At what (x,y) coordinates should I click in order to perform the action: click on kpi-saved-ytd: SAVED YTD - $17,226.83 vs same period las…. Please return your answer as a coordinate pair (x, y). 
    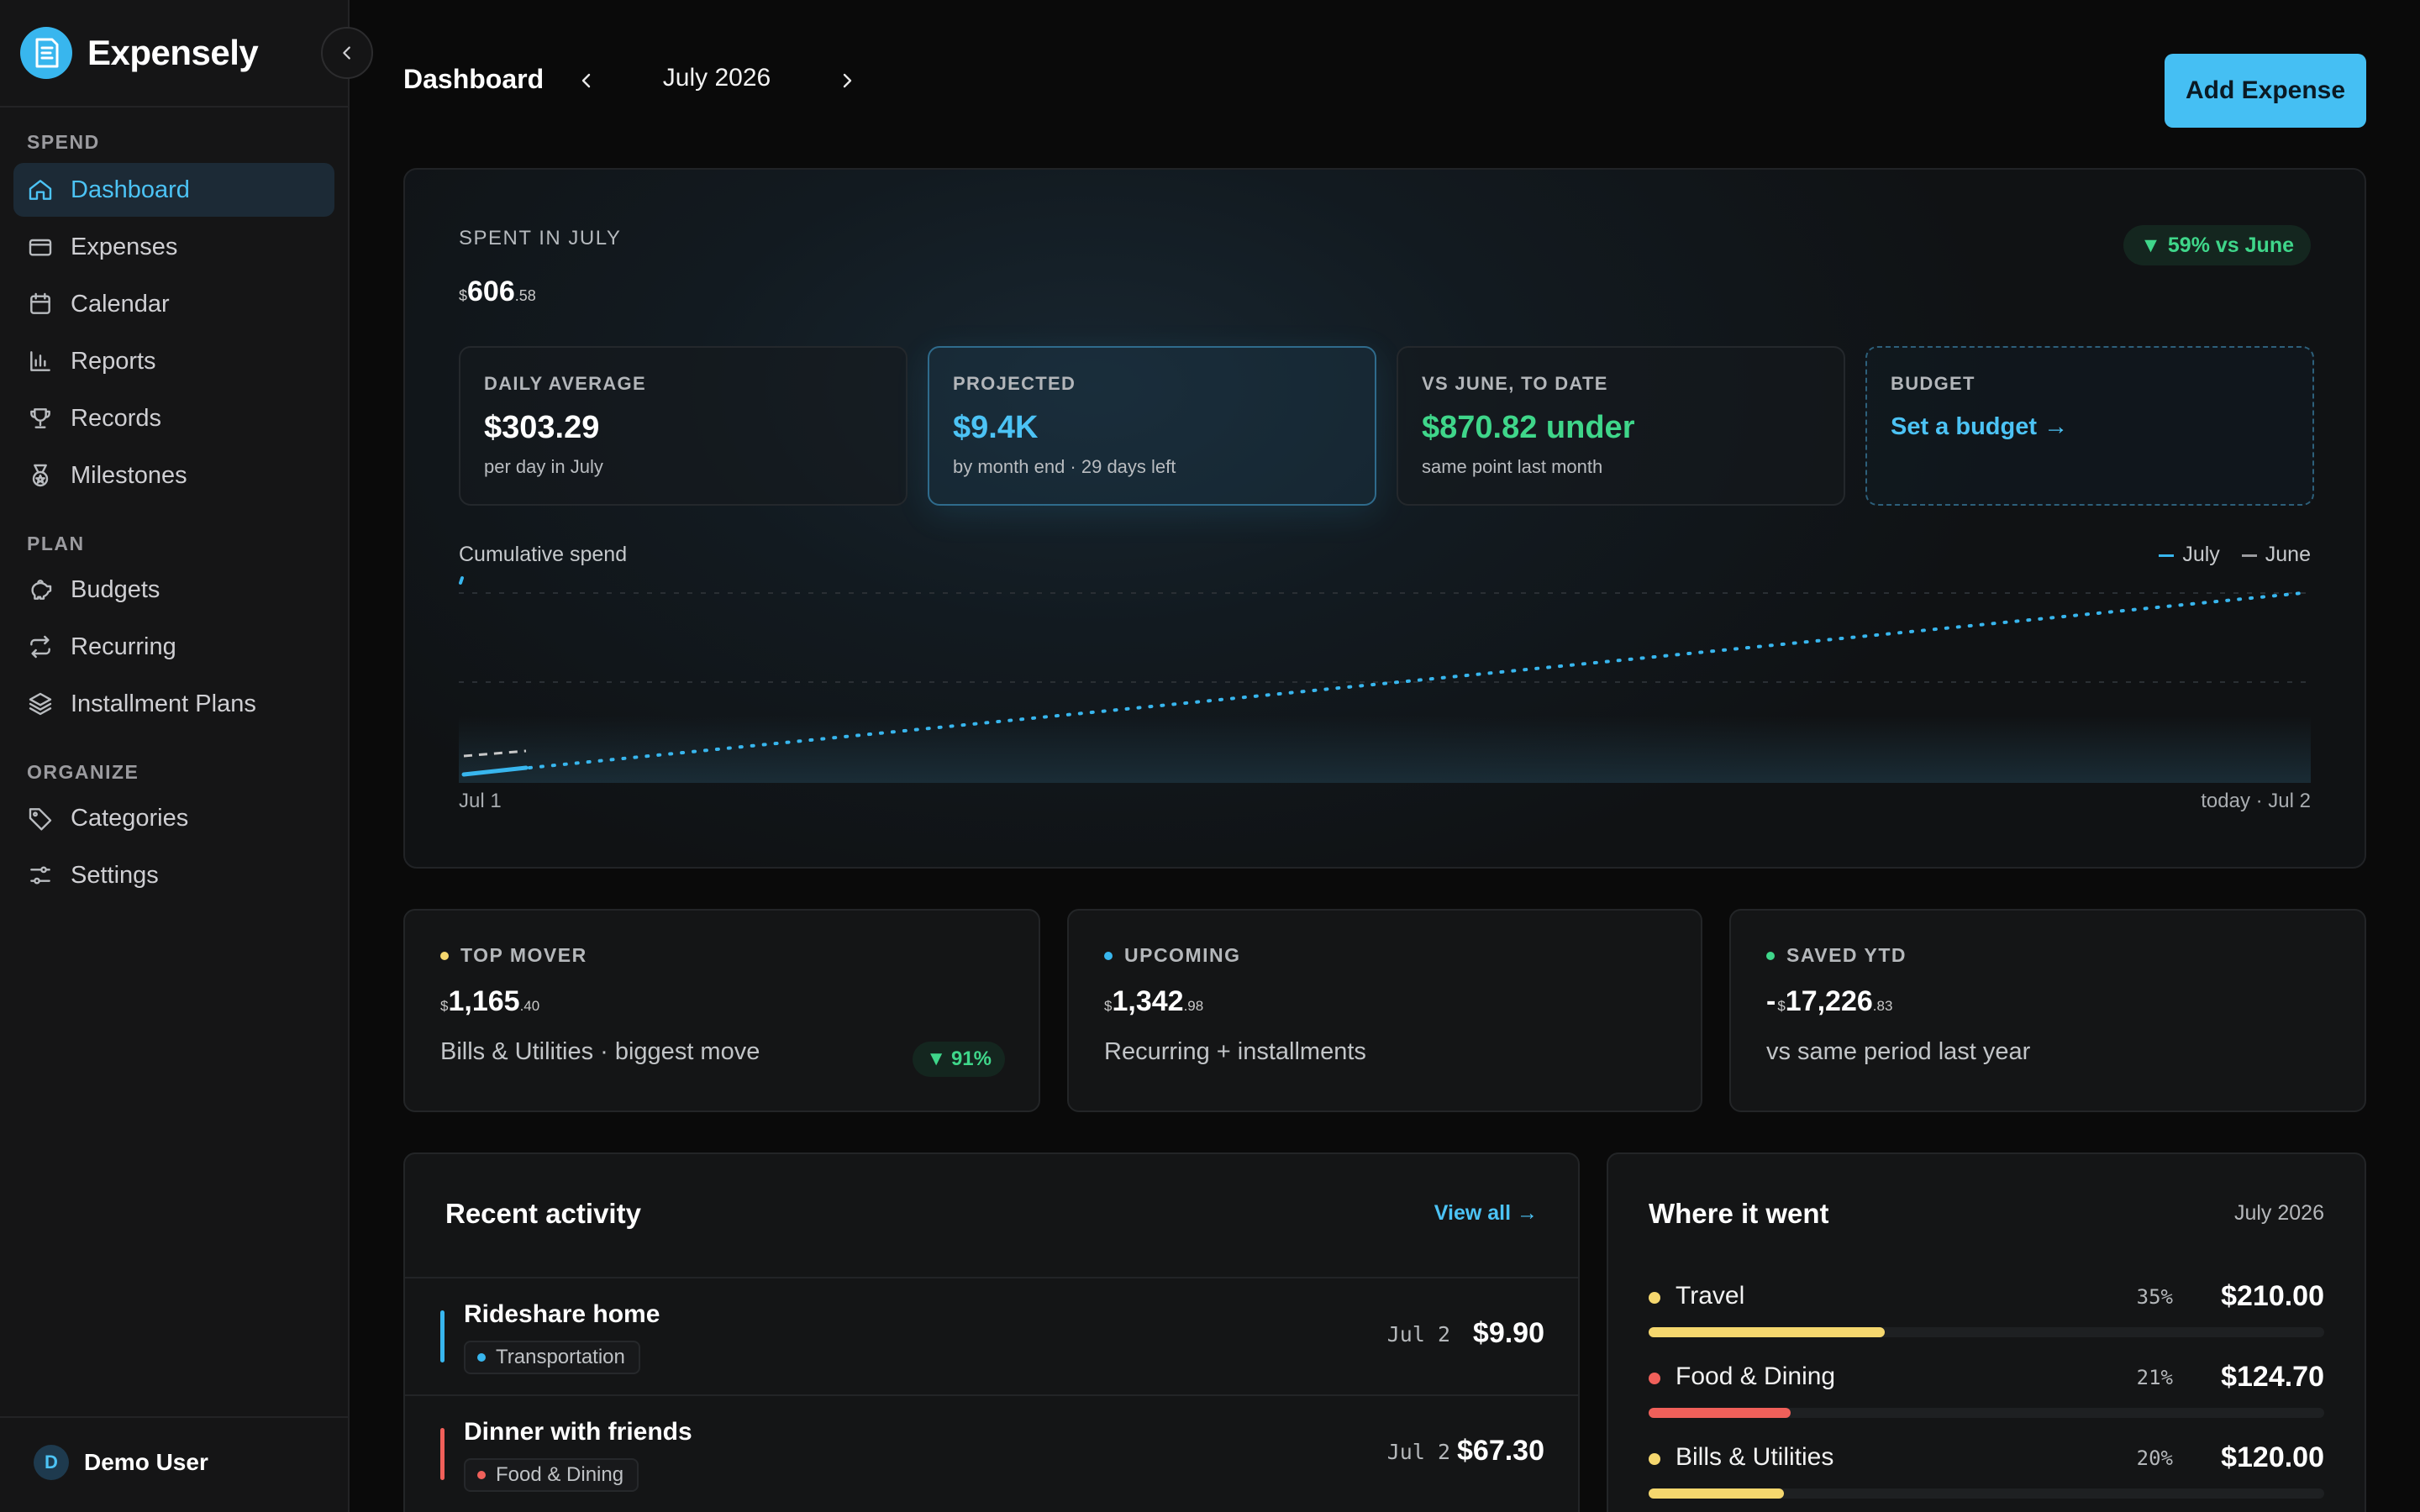
    Looking at the image, I should click on (2047, 1010).